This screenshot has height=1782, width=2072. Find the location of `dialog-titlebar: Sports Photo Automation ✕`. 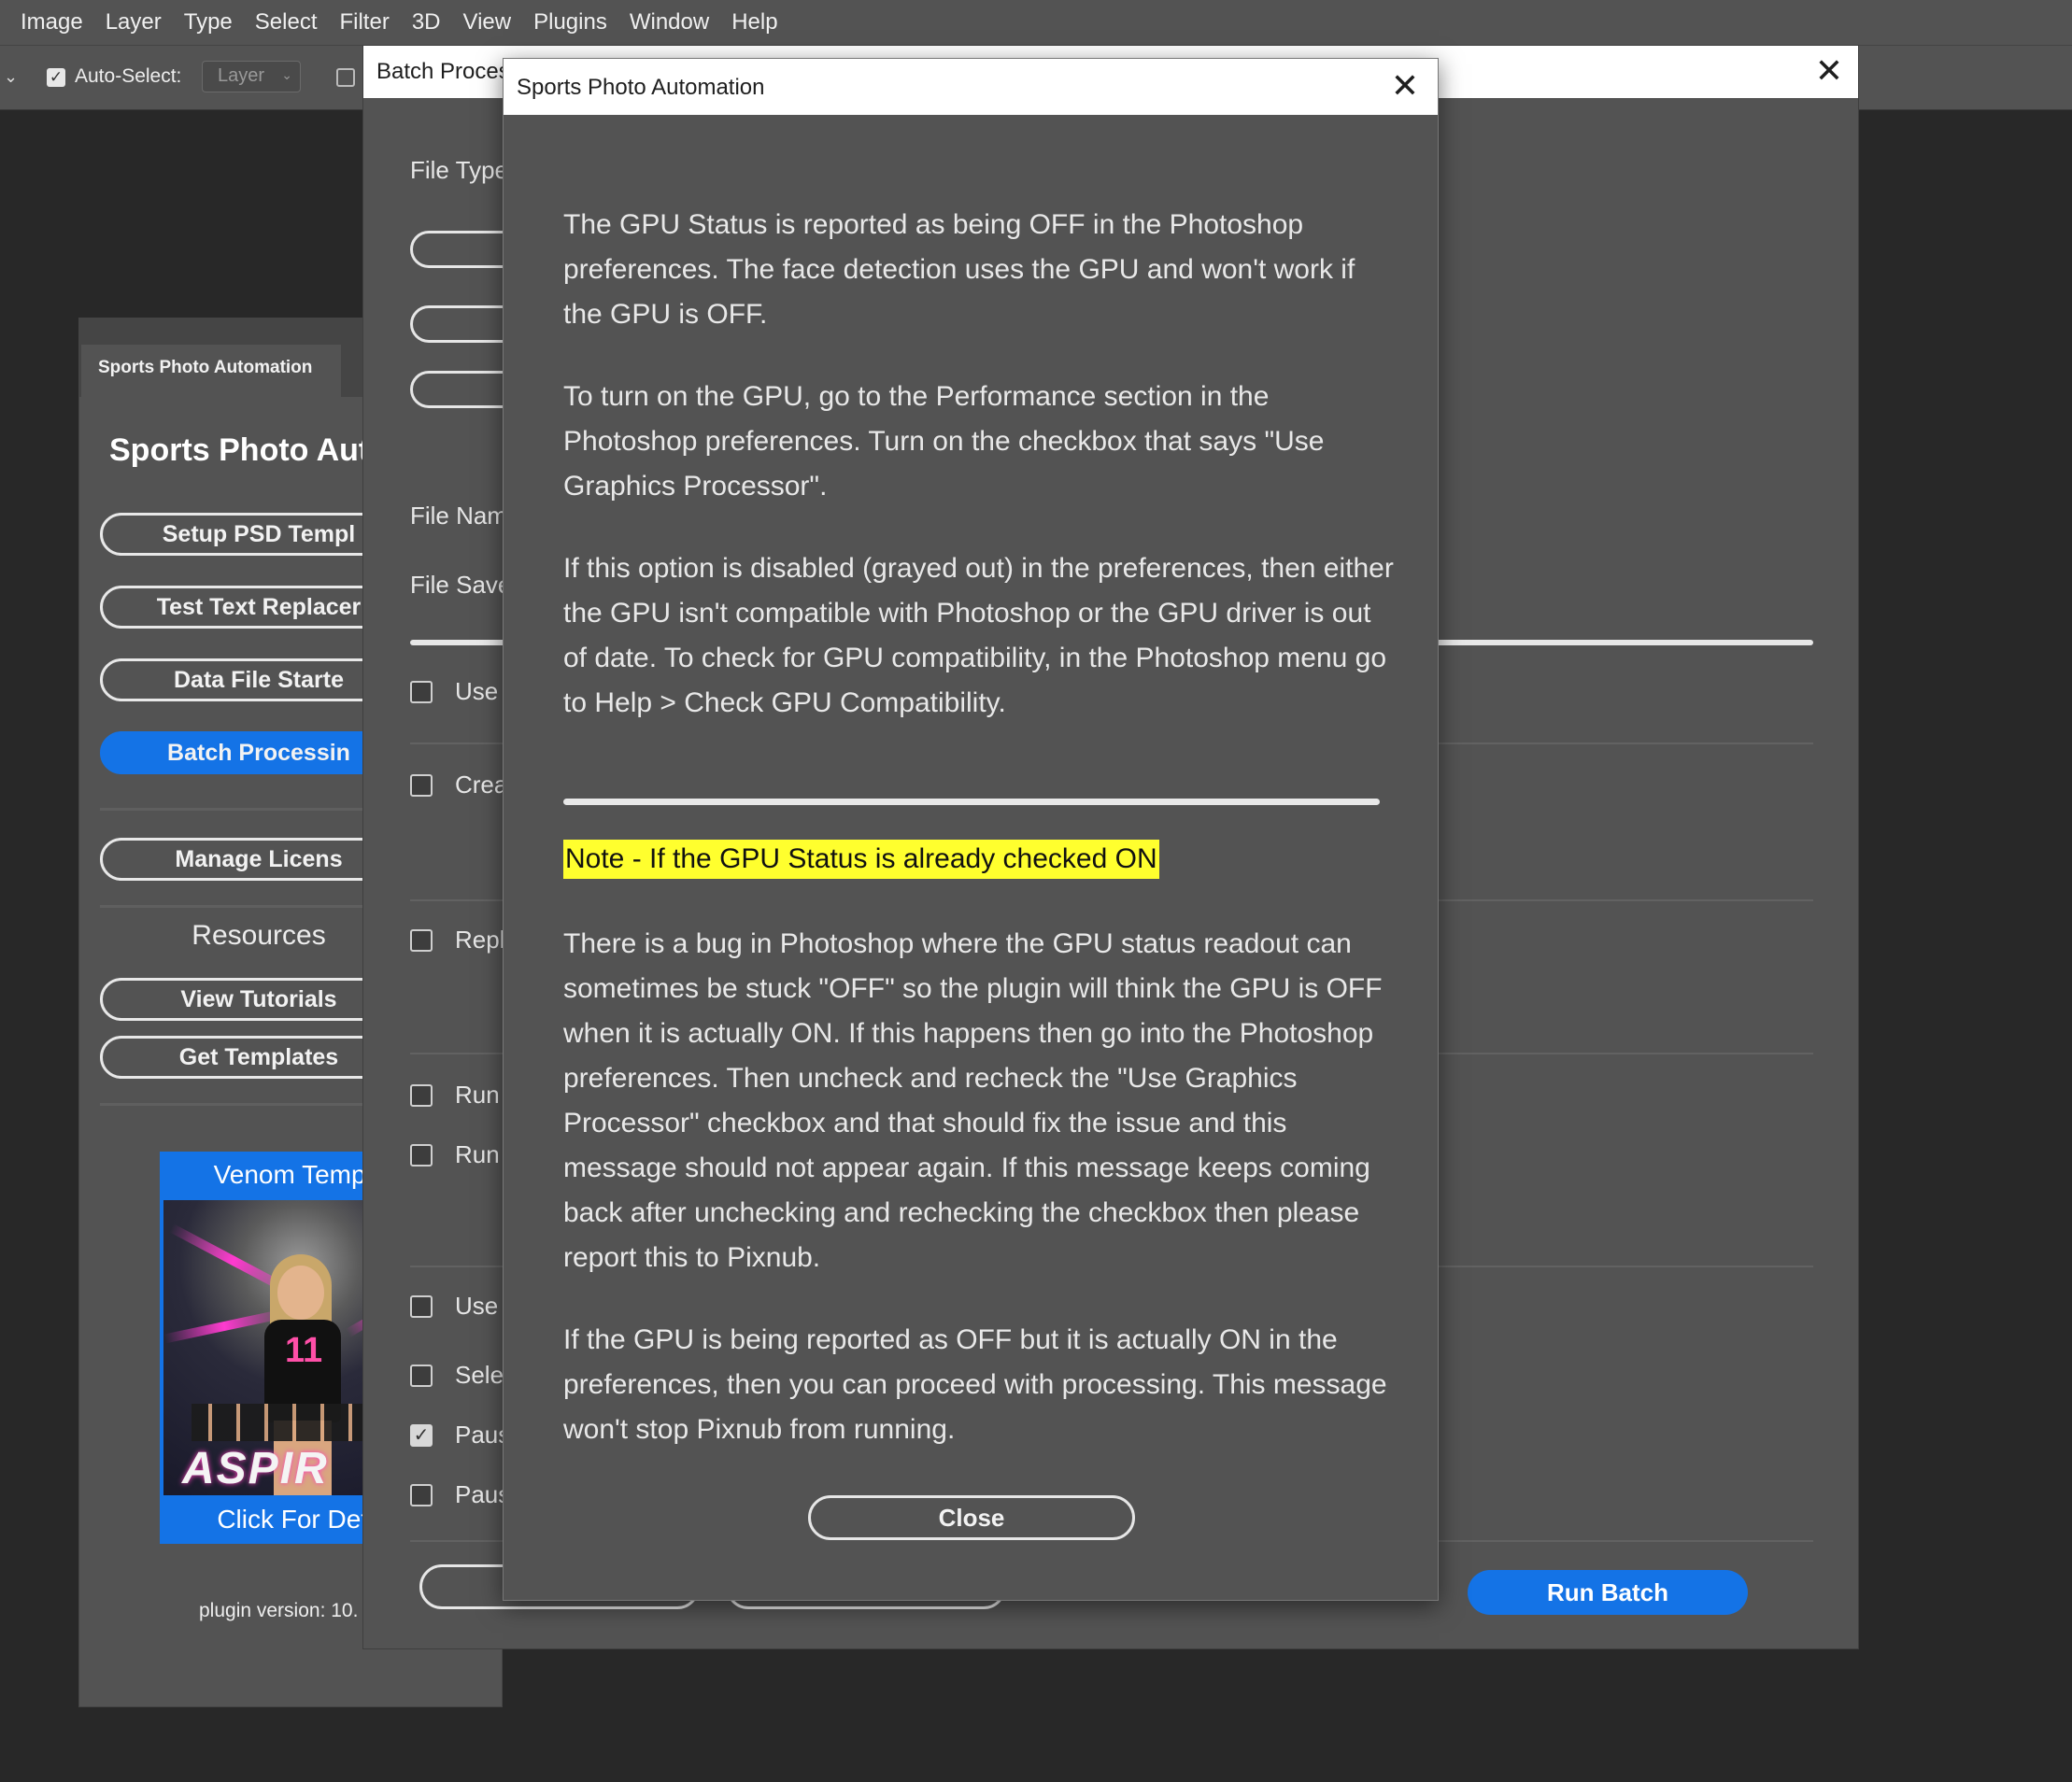

dialog-titlebar: Sports Photo Automation ✕ is located at coordinates (971, 87).